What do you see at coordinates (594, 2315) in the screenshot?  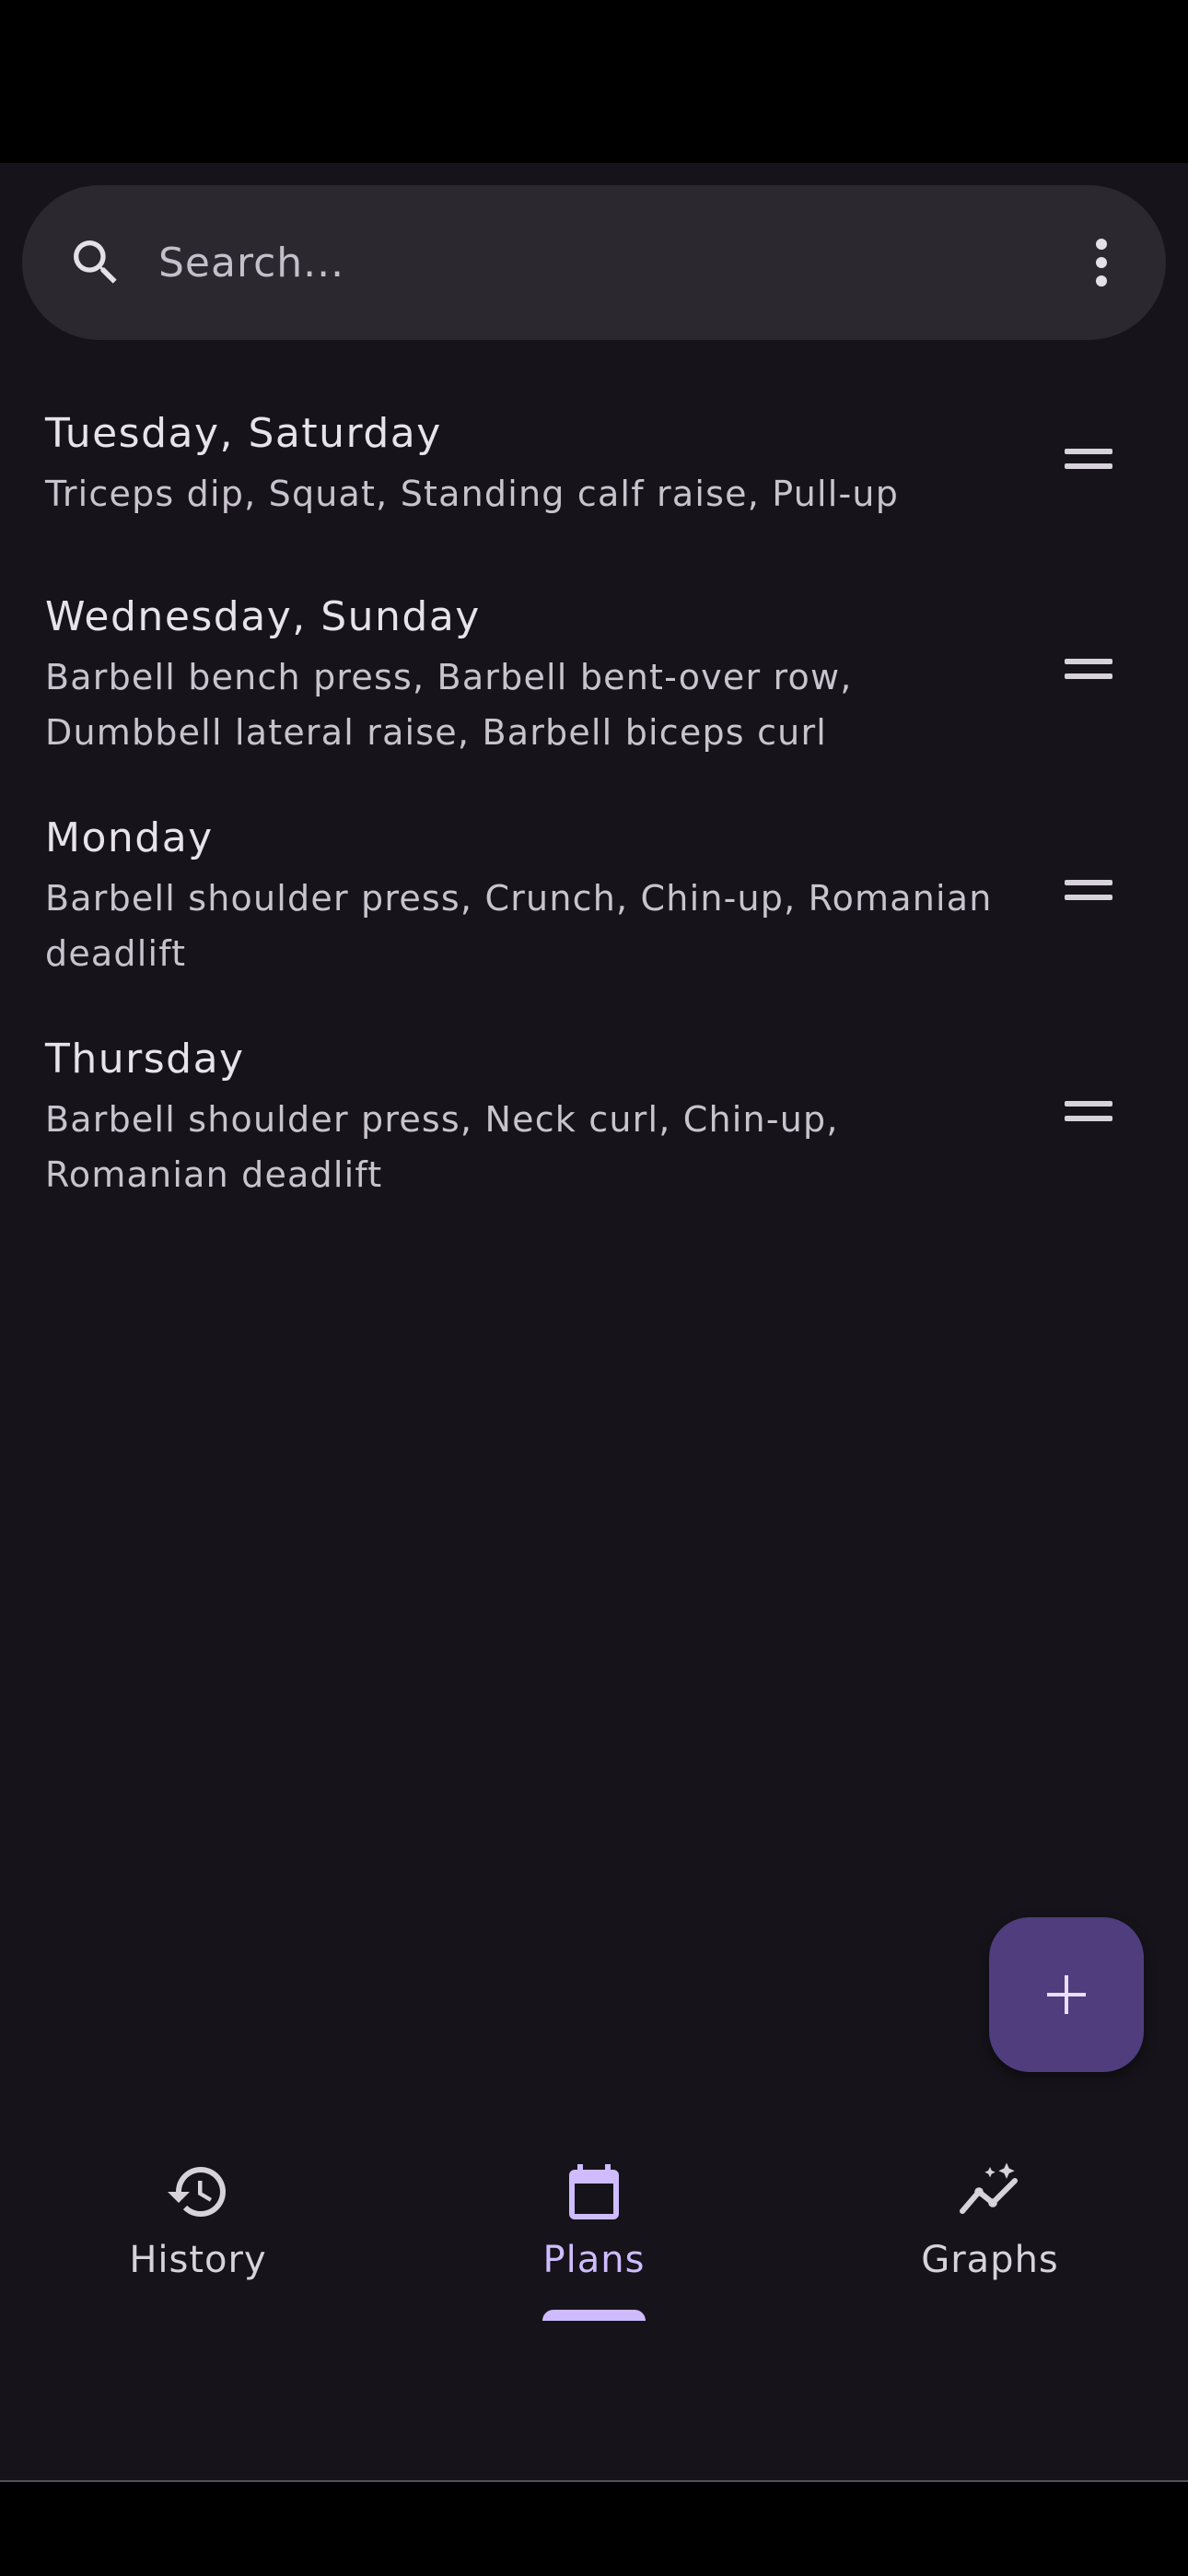 I see `active-indicator` at bounding box center [594, 2315].